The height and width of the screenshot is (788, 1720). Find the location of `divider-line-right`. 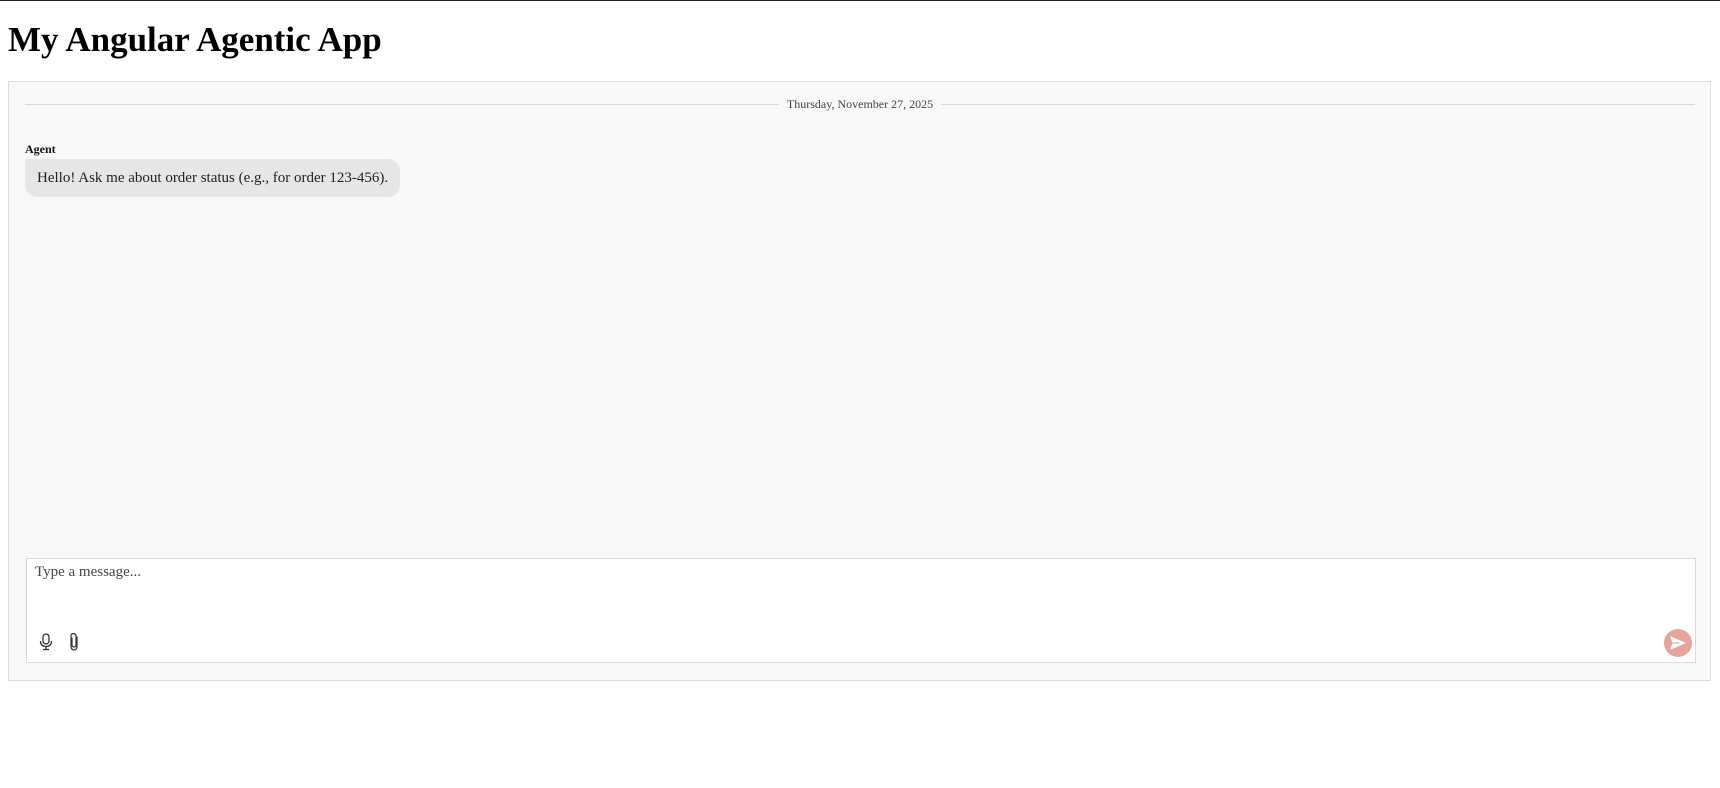

divider-line-right is located at coordinates (1318, 104).